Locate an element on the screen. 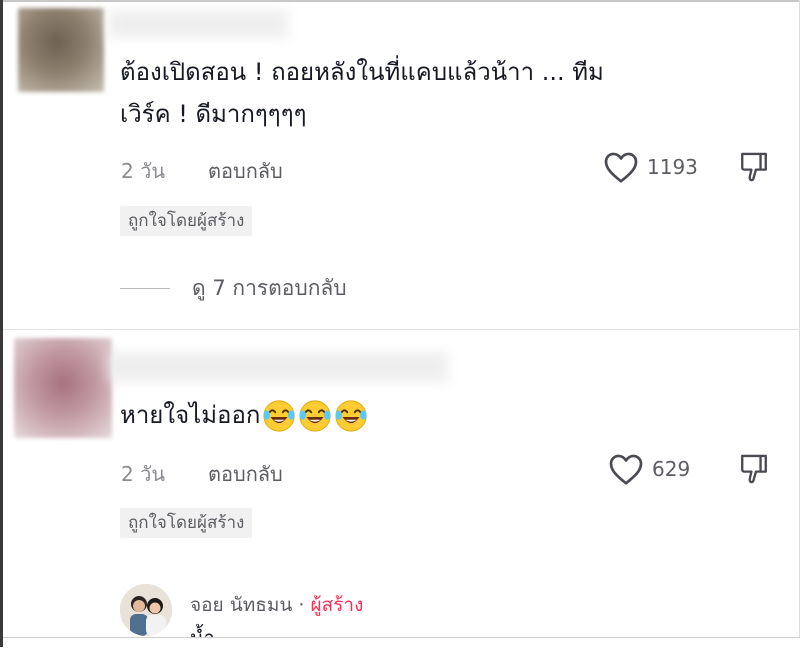 The height and width of the screenshot is (654, 800). comment-2-text: หายใจไม่ออก is located at coordinates (244, 415).